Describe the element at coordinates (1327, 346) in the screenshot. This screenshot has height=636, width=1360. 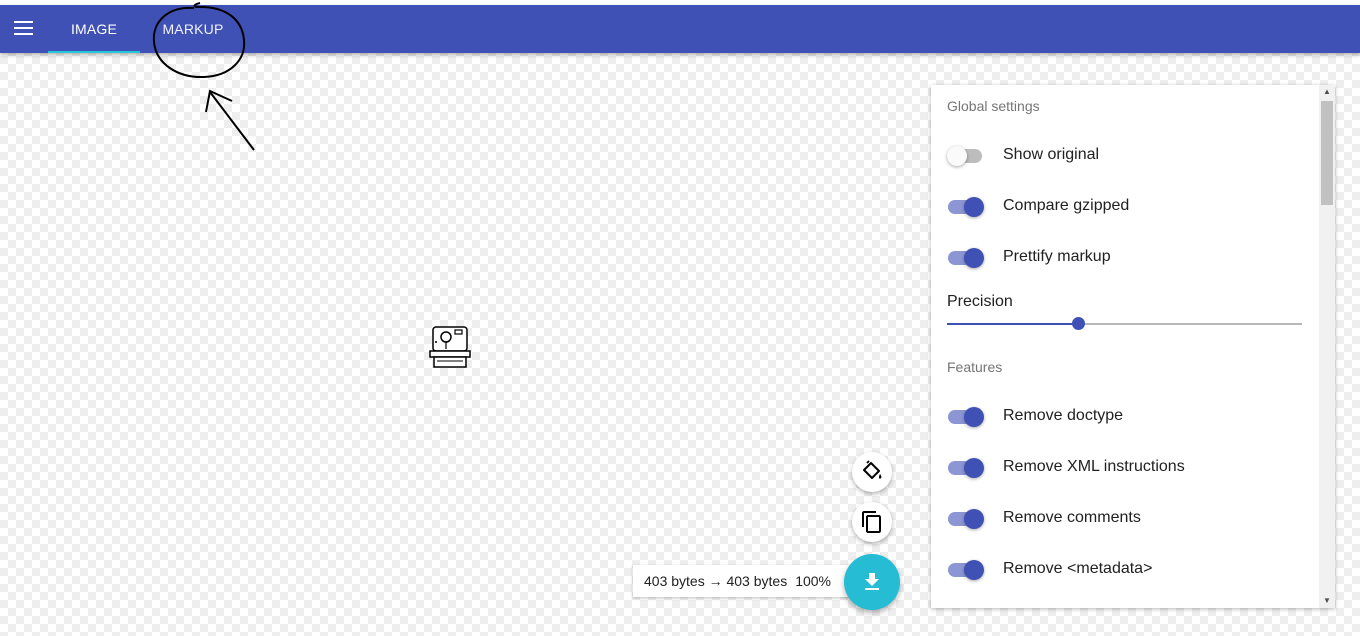
I see `settings-scrollbar: ▲ ▼` at that location.